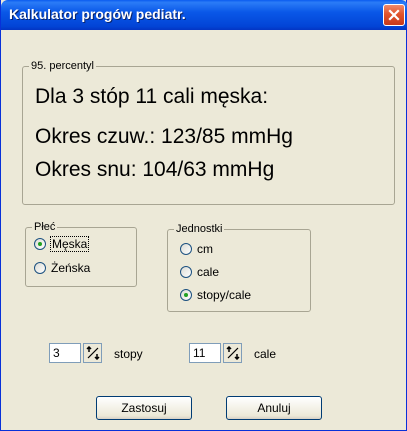 This screenshot has width=407, height=431. Describe the element at coordinates (205, 353) in the screenshot. I see `inches-input: 11` at that location.